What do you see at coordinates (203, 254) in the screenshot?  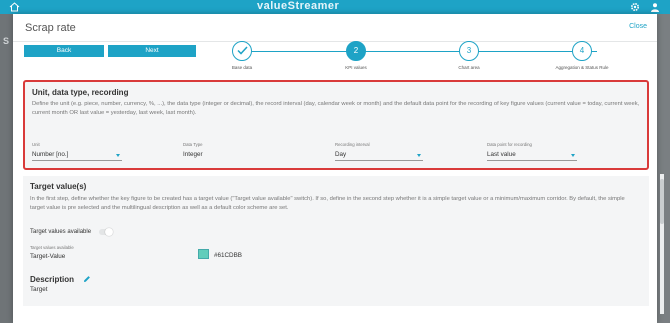 I see `color-swatch` at bounding box center [203, 254].